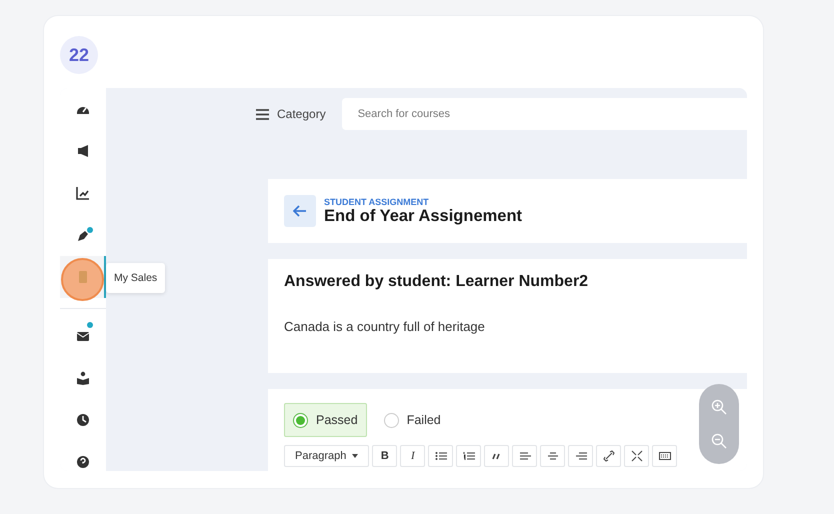 The height and width of the screenshot is (514, 834). I want to click on align-center-icon, so click(552, 456).